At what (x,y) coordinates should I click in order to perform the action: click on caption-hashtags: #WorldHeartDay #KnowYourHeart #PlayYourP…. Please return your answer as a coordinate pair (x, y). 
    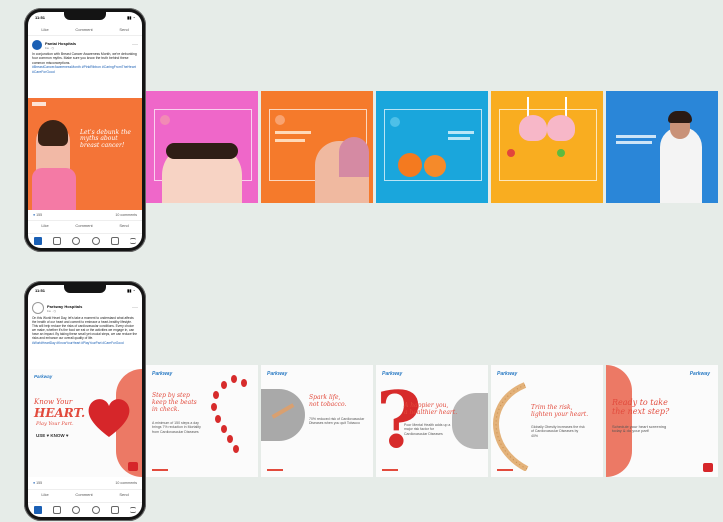
    Looking at the image, I should click on (85, 343).